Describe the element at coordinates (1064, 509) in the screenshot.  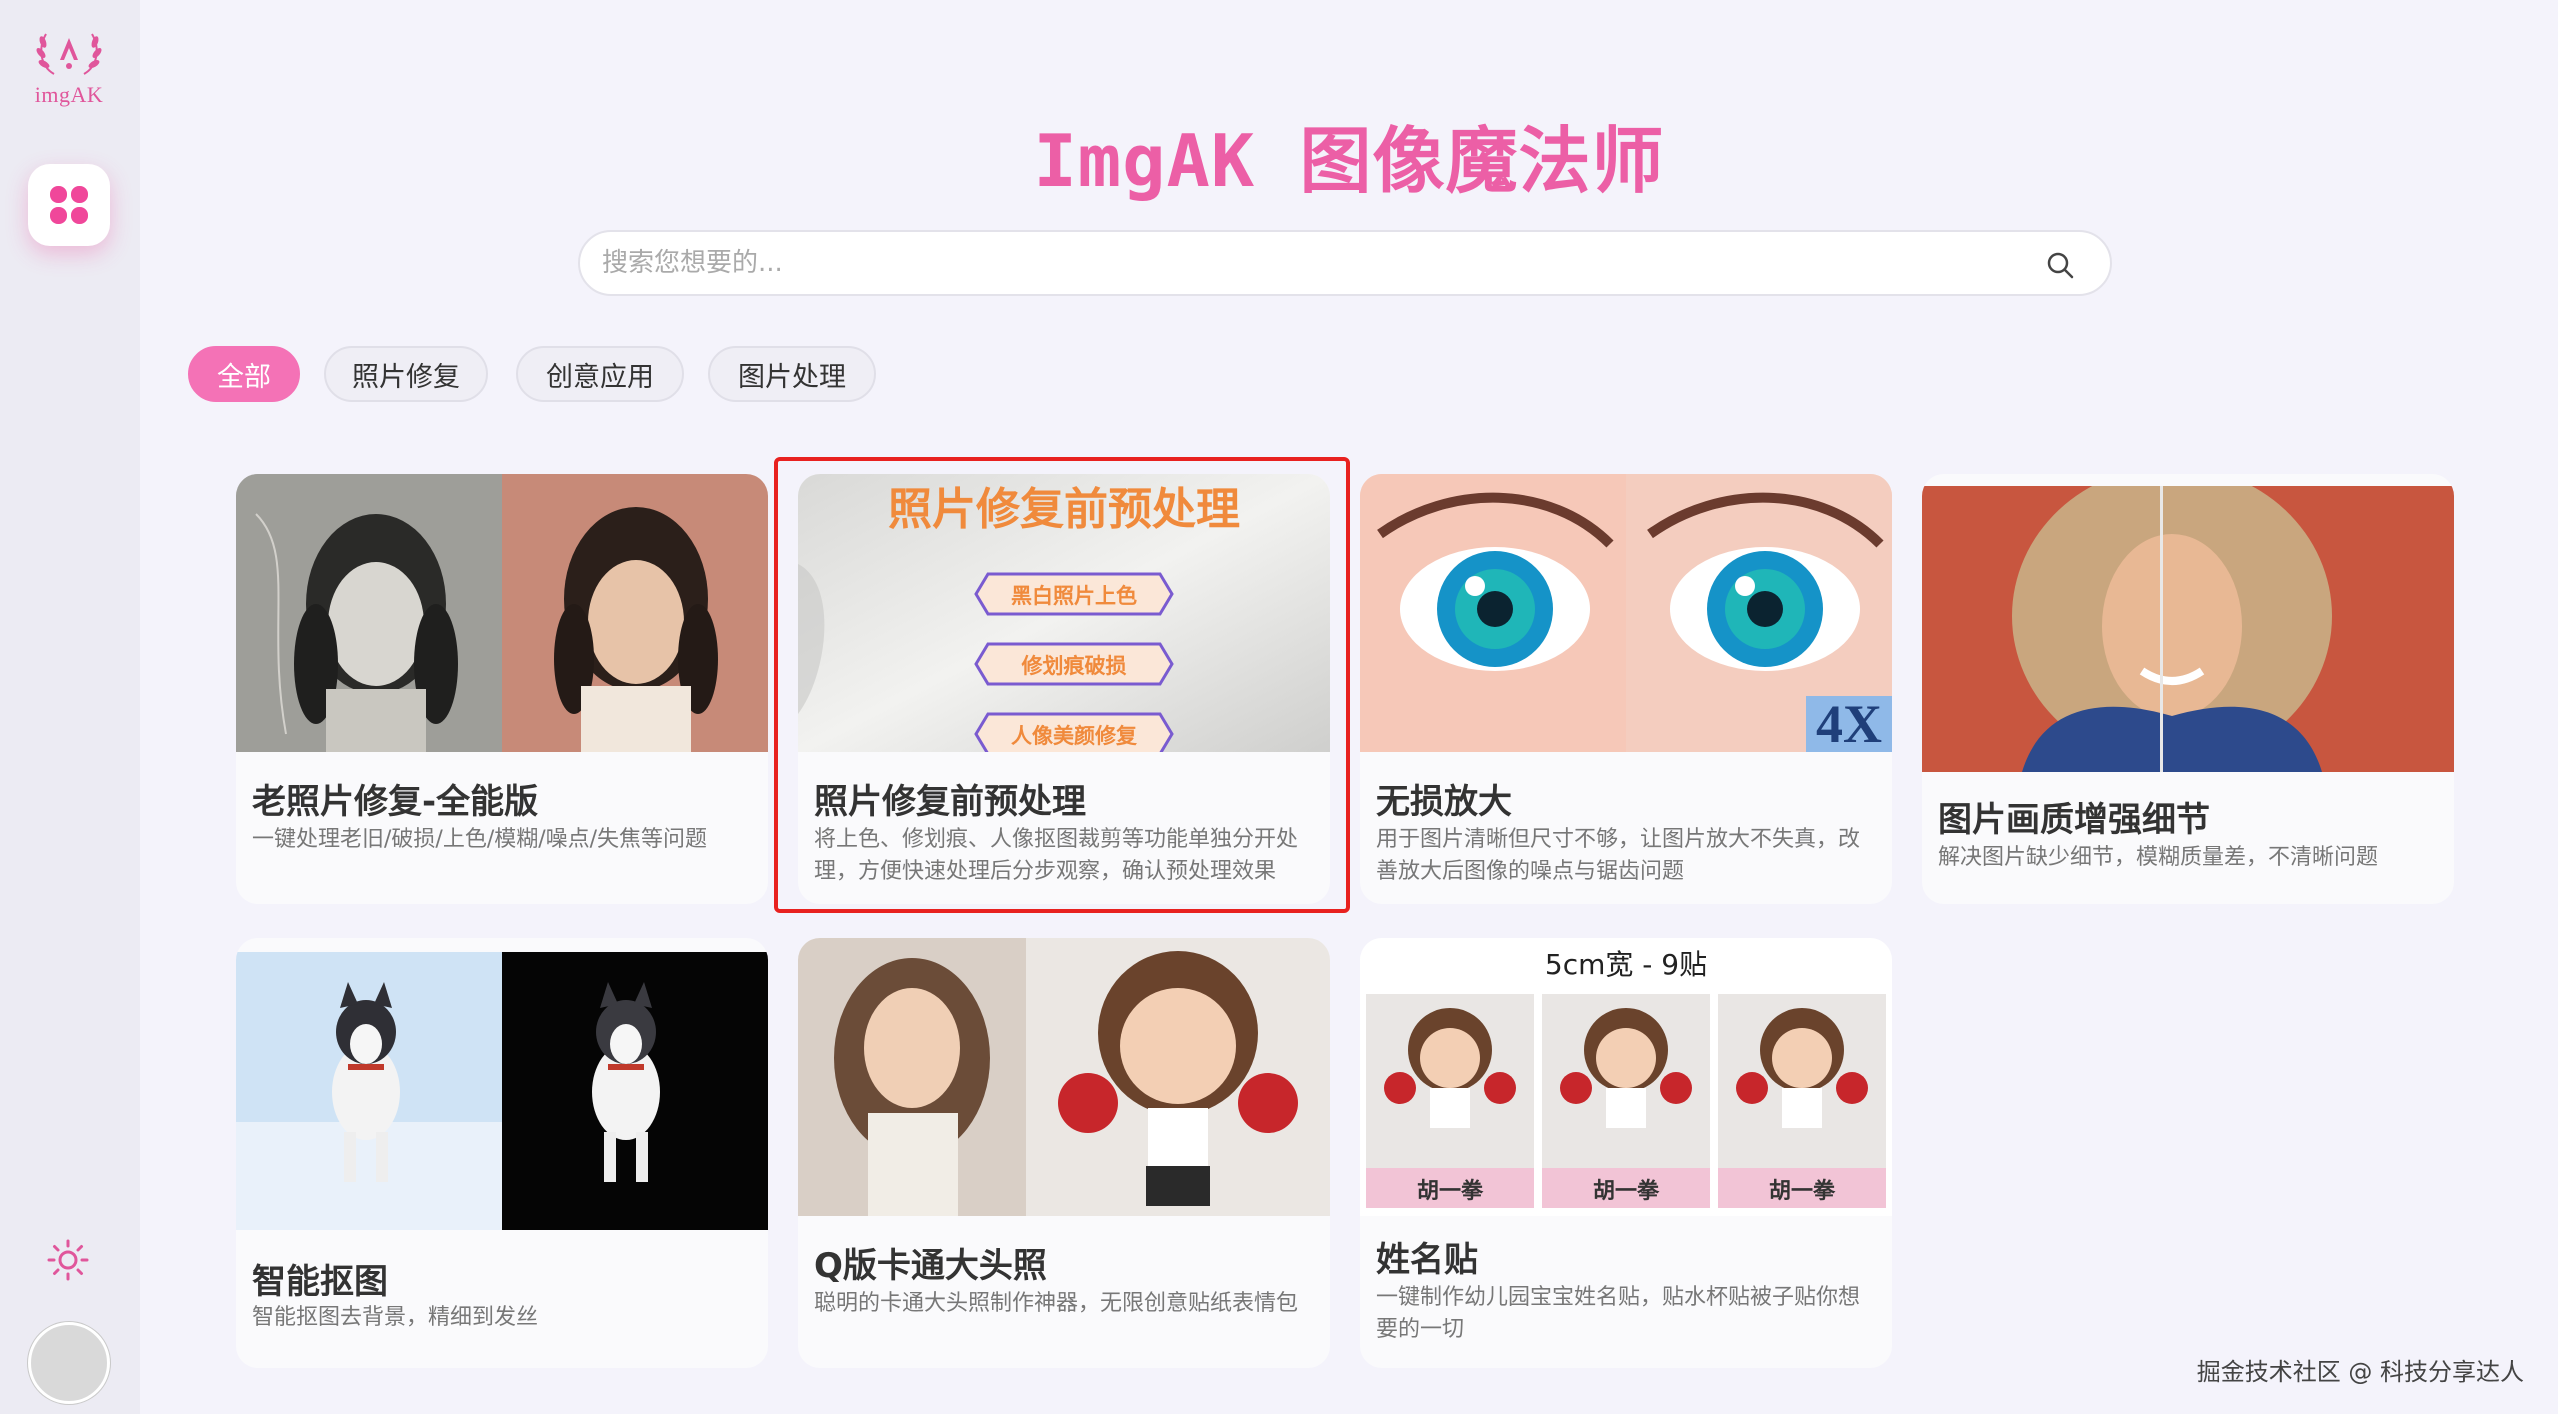
I see `image-heading: 照片修复前预处理` at that location.